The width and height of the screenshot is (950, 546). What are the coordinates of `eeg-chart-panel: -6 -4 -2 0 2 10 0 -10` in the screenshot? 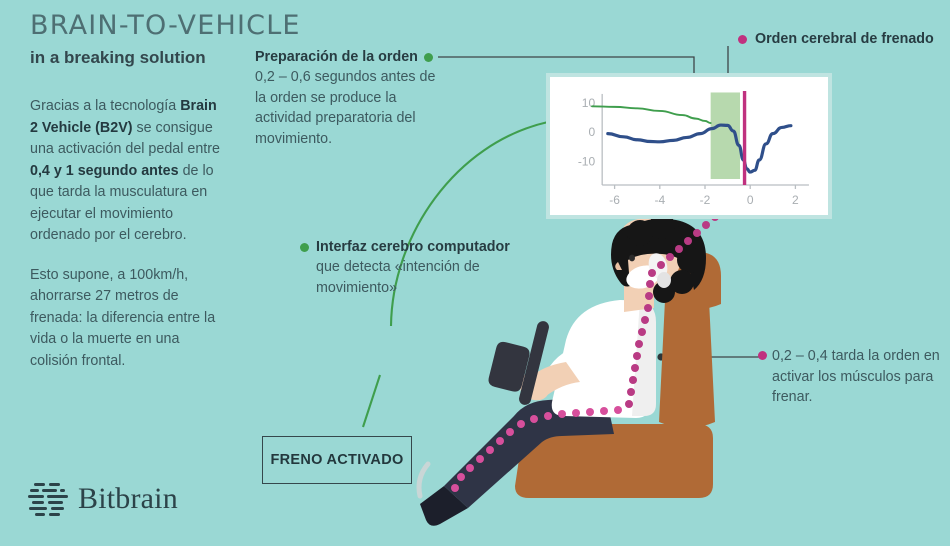 It's located at (689, 146).